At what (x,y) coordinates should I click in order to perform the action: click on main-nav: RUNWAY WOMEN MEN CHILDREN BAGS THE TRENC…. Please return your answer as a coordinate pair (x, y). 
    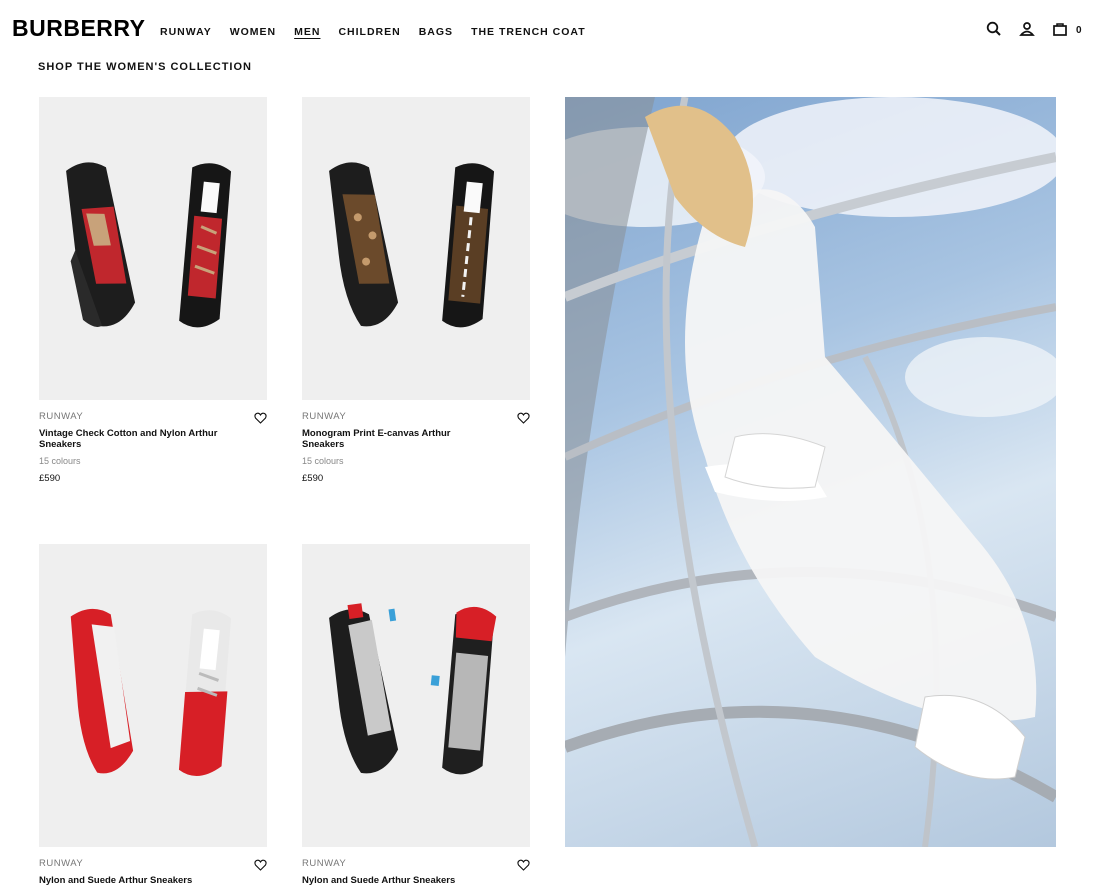
    Looking at the image, I should click on (382, 32).